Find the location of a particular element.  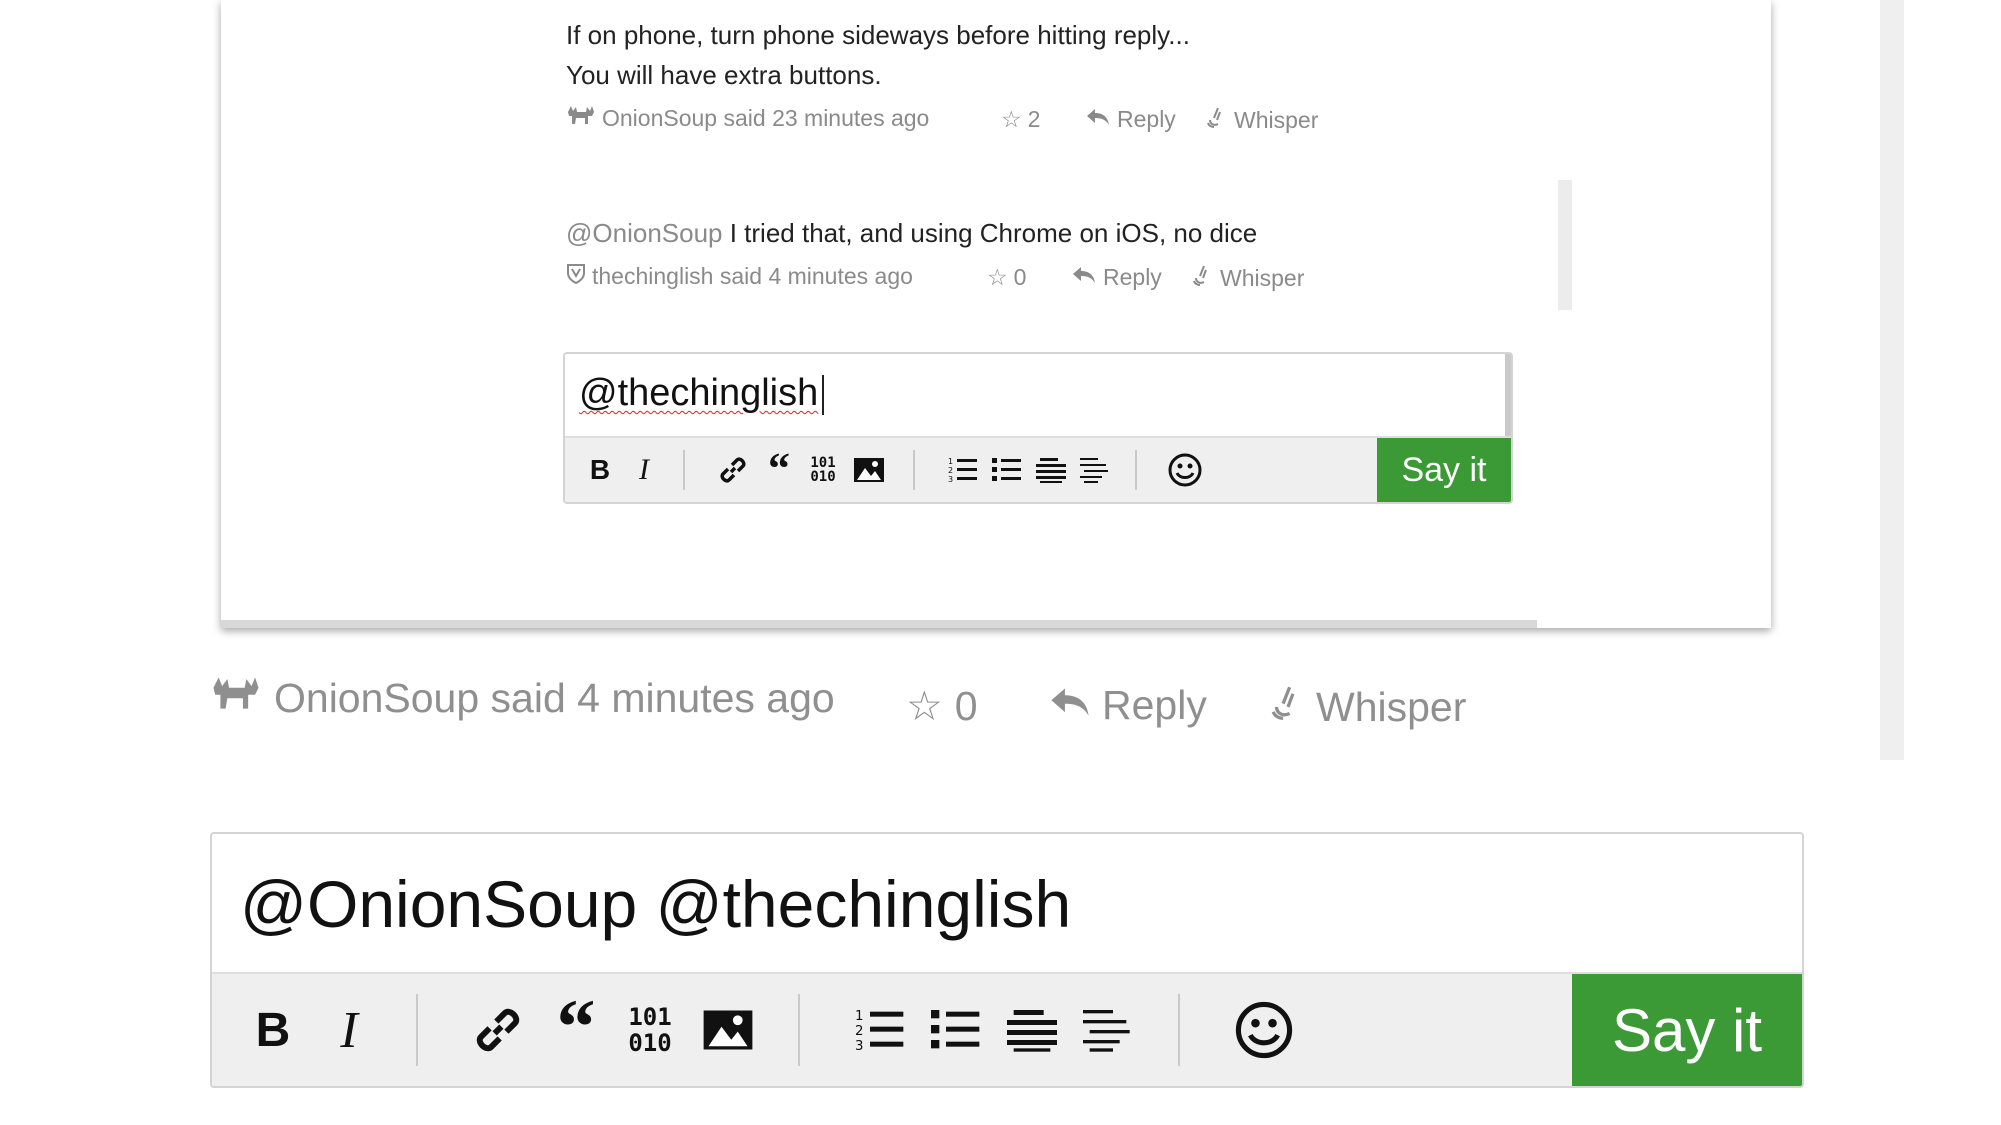

reply-editor-small: @thechinglish B I “ 101 010 123 Say it is located at coordinates (1038, 428).